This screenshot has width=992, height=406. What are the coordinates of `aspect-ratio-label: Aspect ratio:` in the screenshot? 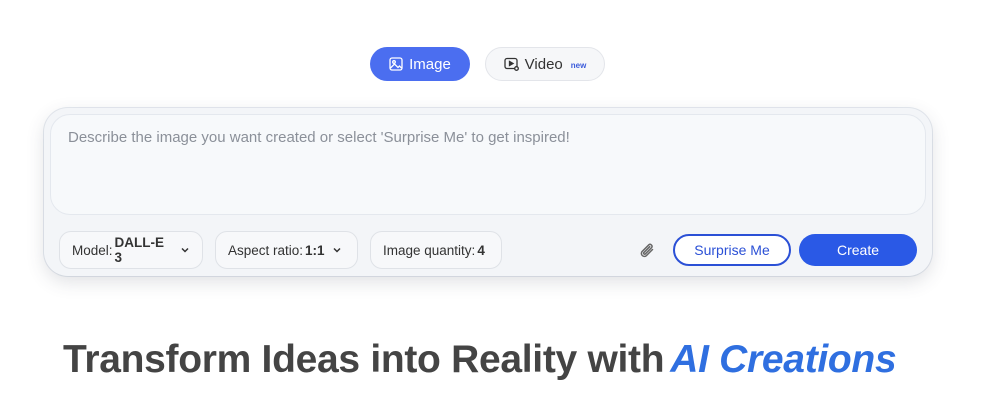 It's located at (266, 250).